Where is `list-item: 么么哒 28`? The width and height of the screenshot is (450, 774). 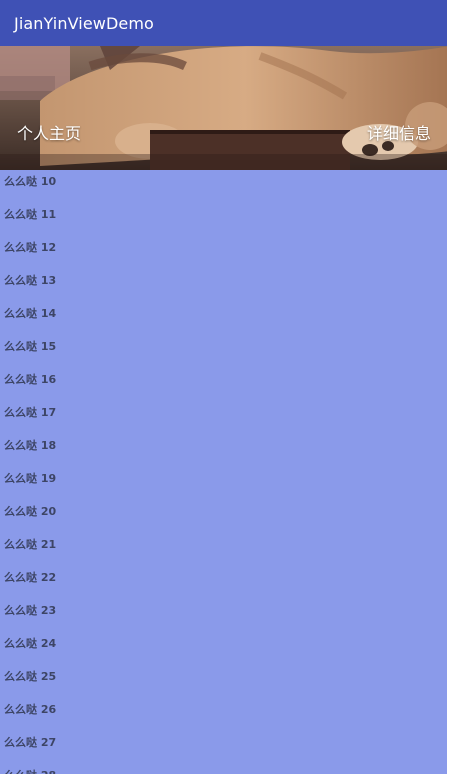 list-item: 么么哒 28 is located at coordinates (30, 769).